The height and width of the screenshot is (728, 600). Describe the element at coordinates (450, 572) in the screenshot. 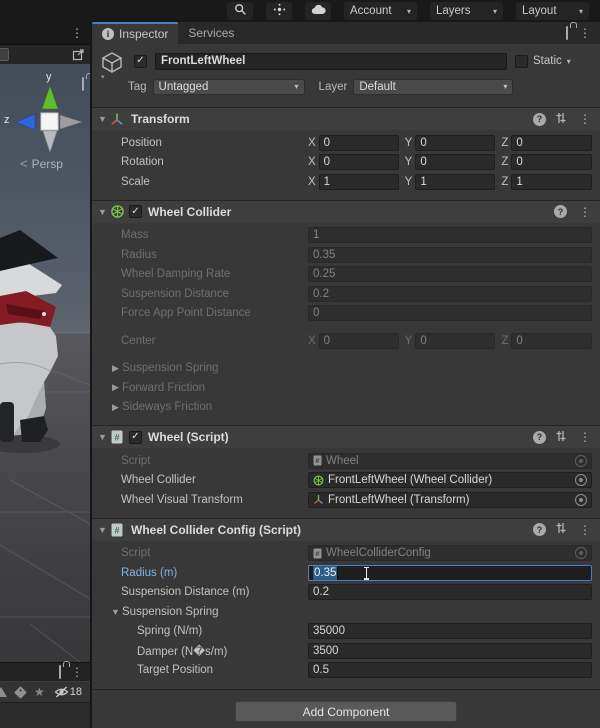

I see `config-radius-field: 0.35` at that location.